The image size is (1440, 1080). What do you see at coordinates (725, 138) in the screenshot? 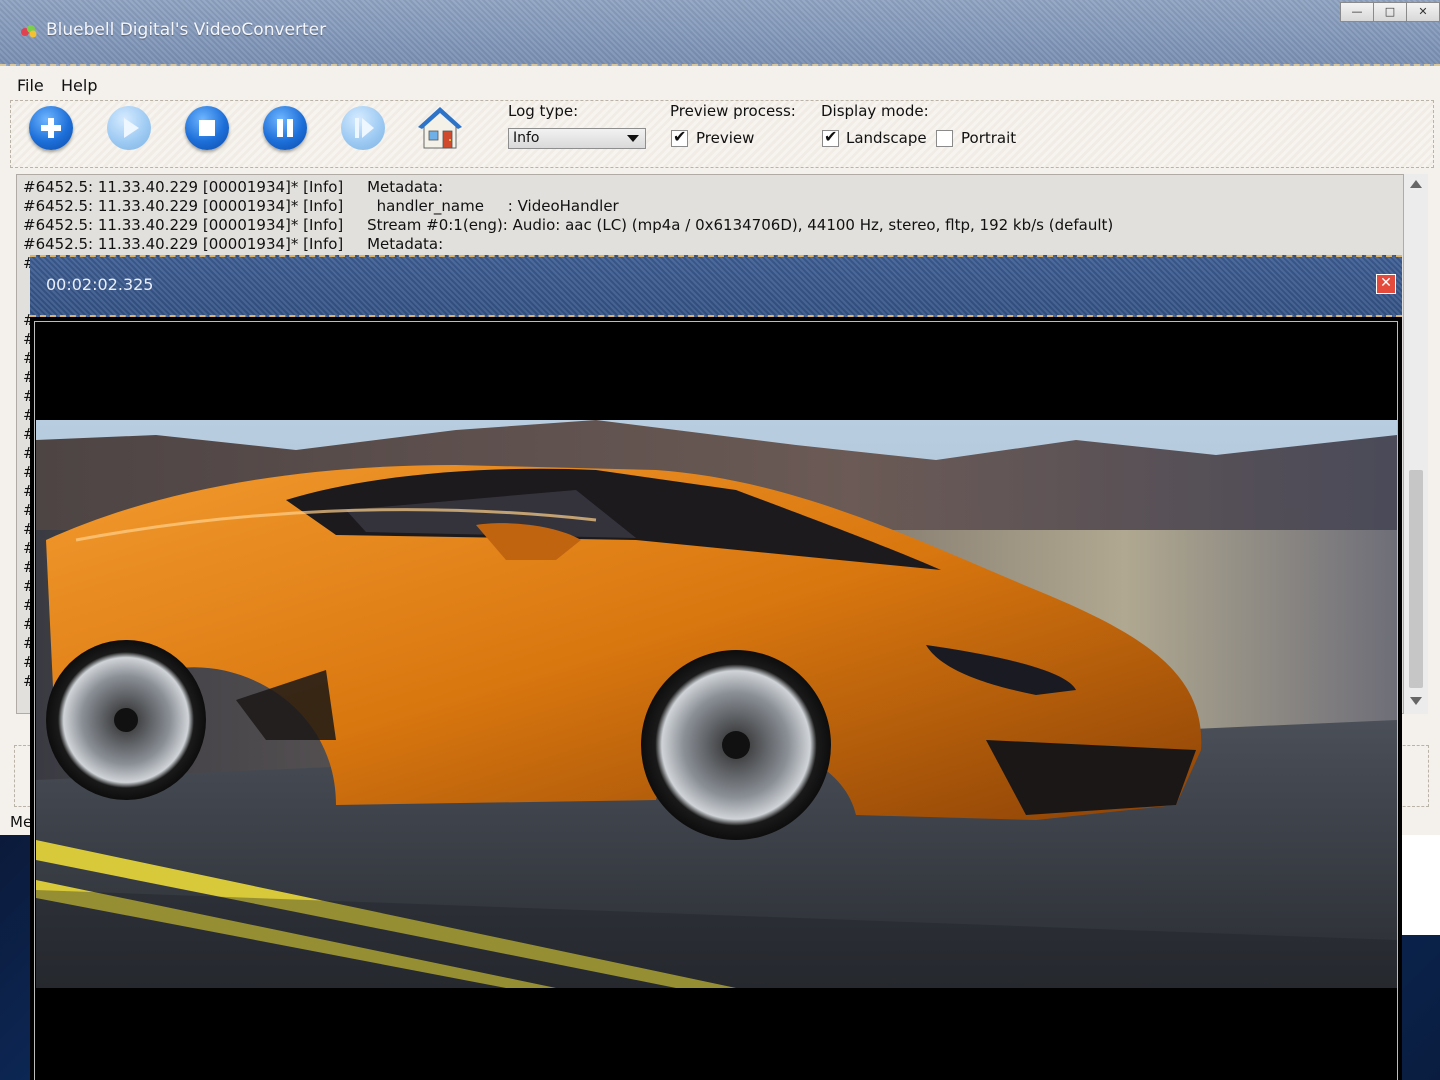
I see `preview-checkbox-label: Preview` at bounding box center [725, 138].